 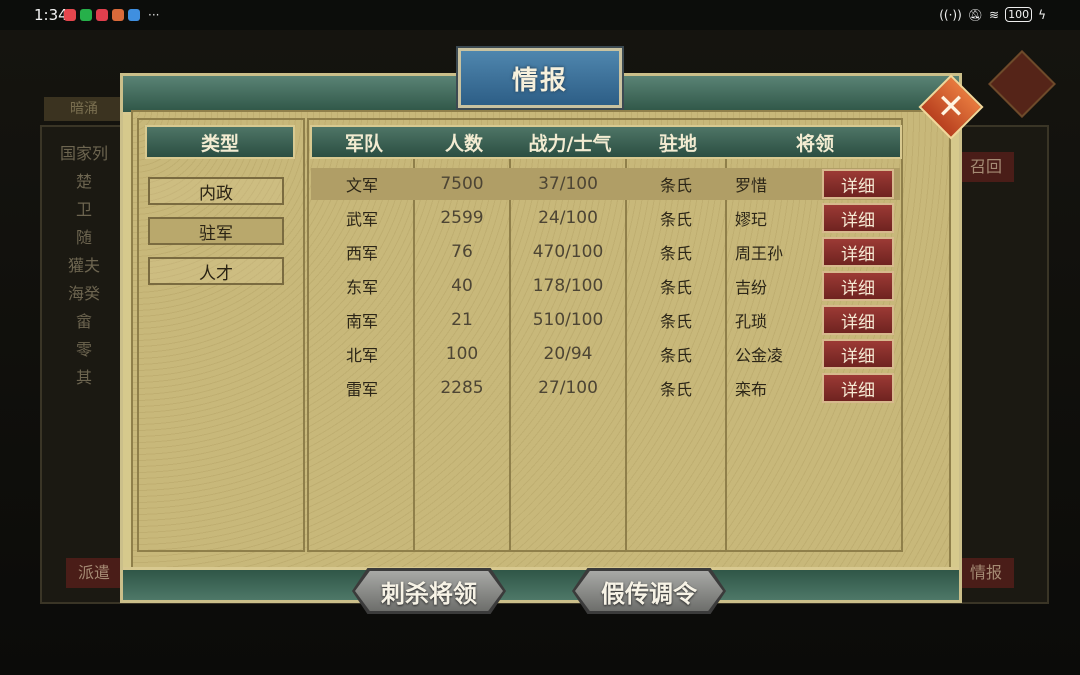 I want to click on column-header-army: 军队, so click(x=363, y=143).